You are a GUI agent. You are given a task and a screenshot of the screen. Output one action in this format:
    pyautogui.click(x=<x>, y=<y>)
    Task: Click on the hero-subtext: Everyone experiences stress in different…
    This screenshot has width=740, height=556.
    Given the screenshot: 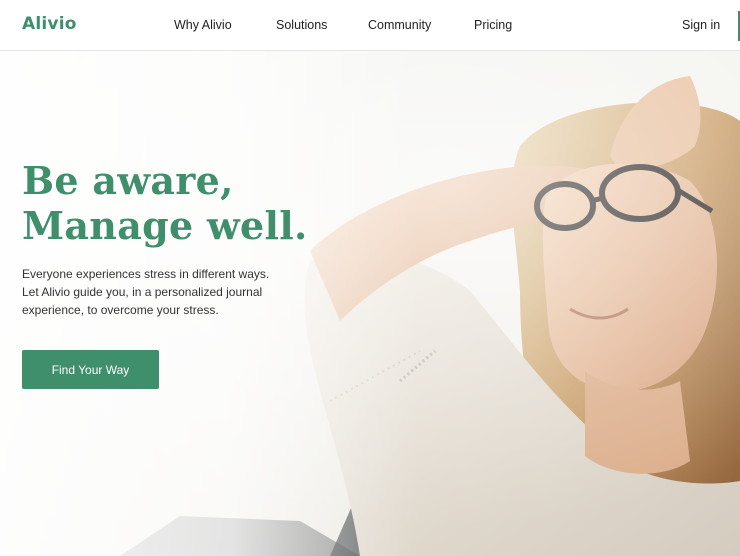 What is the action you would take?
    pyautogui.click(x=154, y=292)
    